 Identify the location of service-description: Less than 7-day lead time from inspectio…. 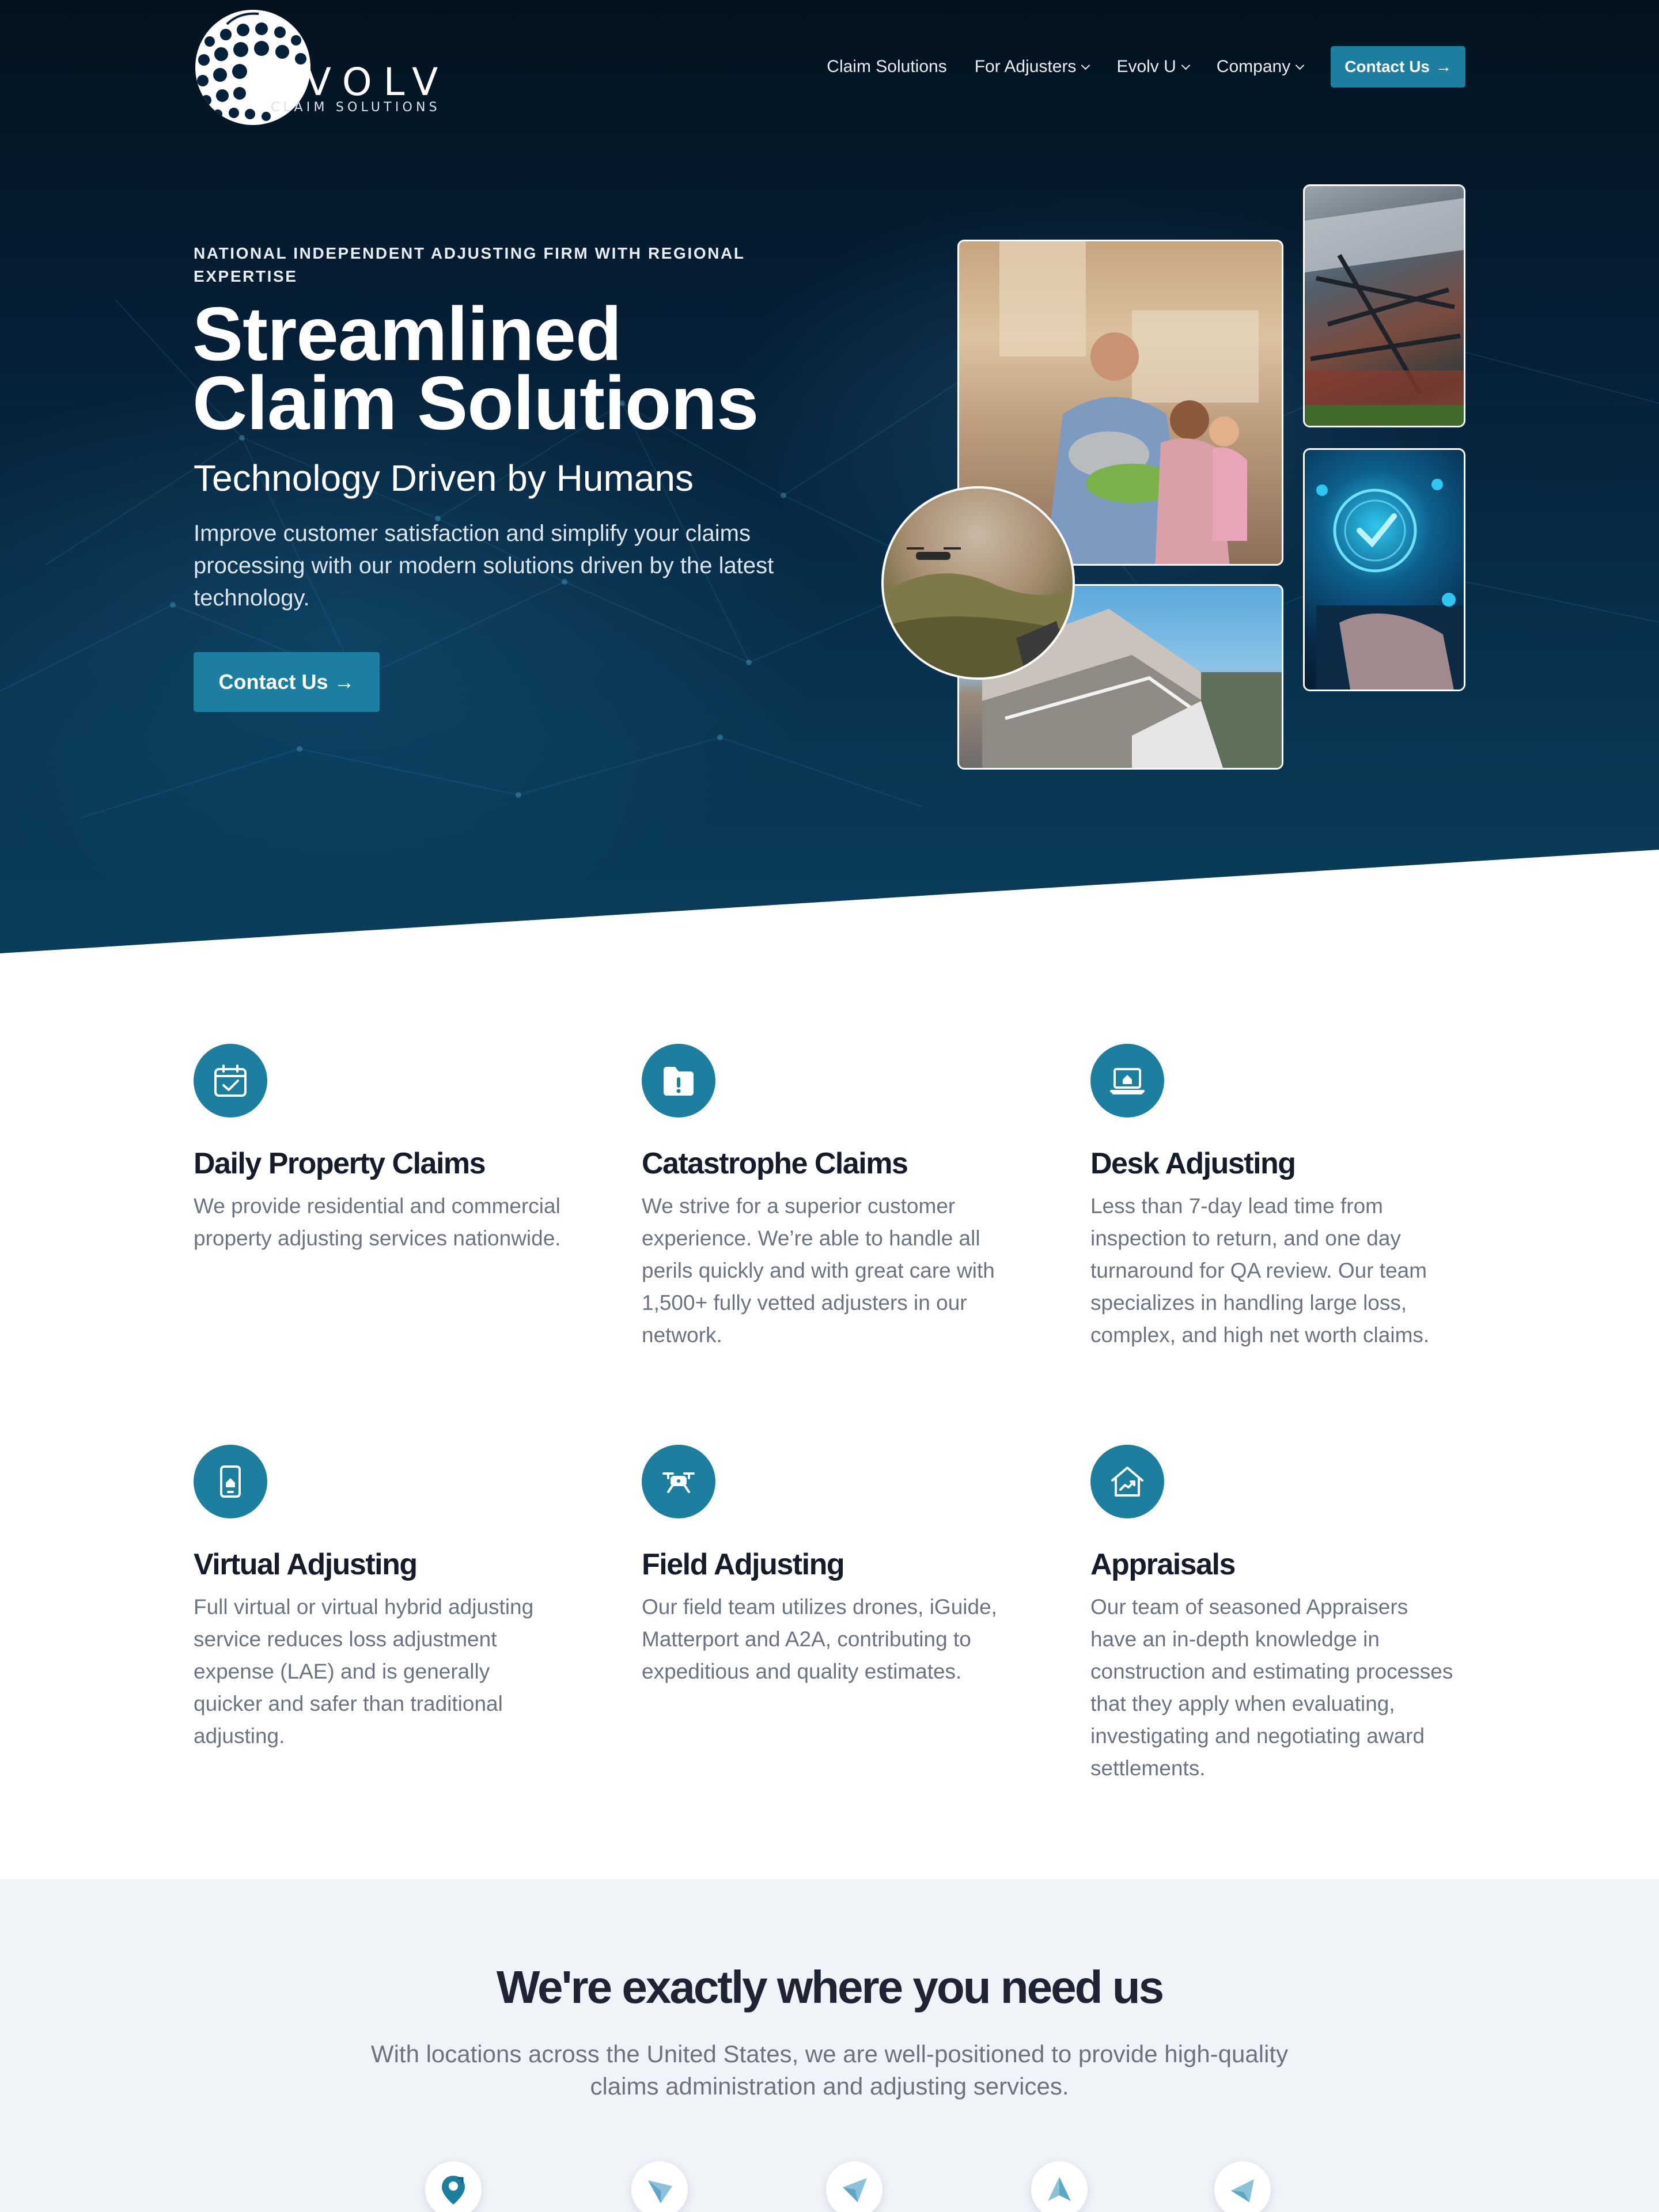
(1260, 1270).